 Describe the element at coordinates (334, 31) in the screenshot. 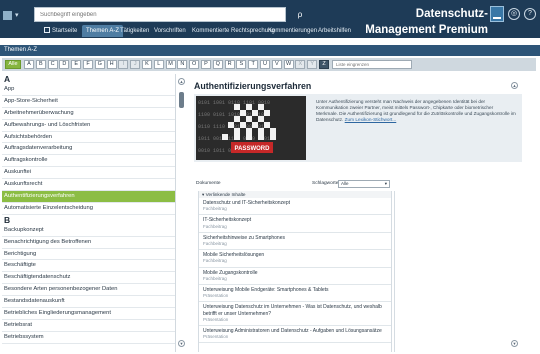

I see `tab-arbeitshilfen: Arbeitshilfen` at that location.